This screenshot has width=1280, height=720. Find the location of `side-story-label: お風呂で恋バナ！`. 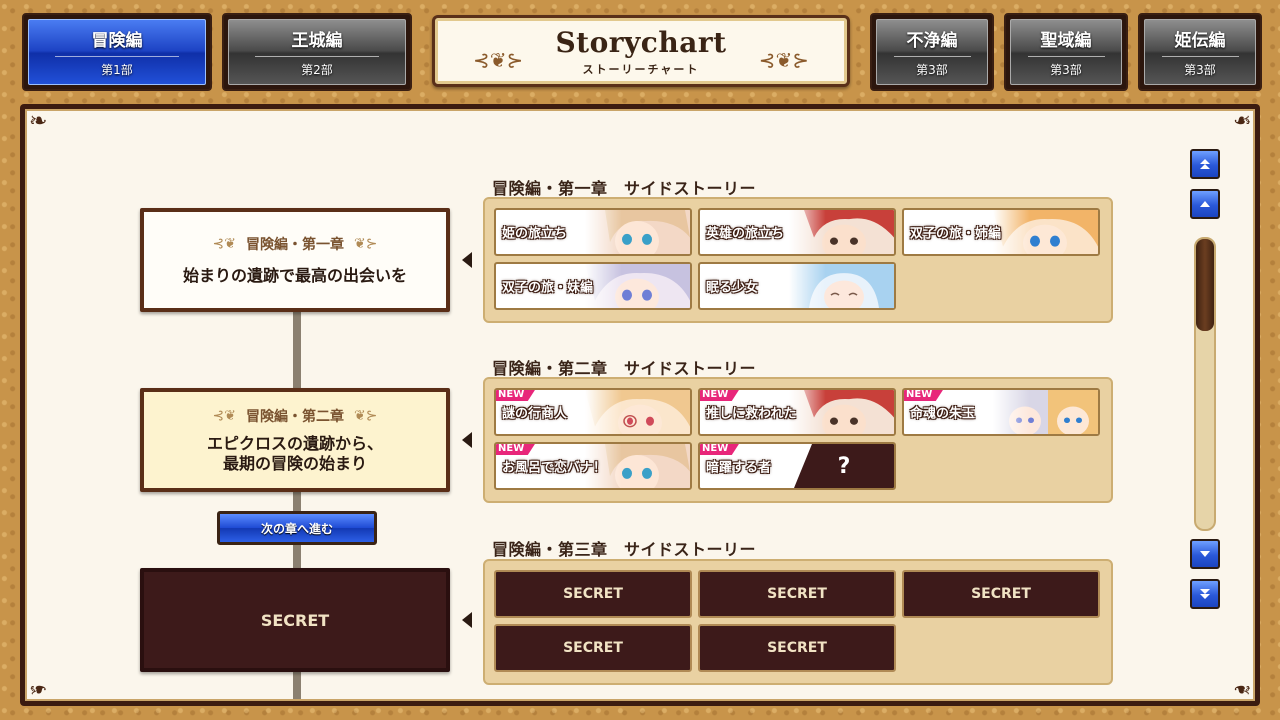

side-story-label: お風呂で恋バナ！ is located at coordinates (554, 468).